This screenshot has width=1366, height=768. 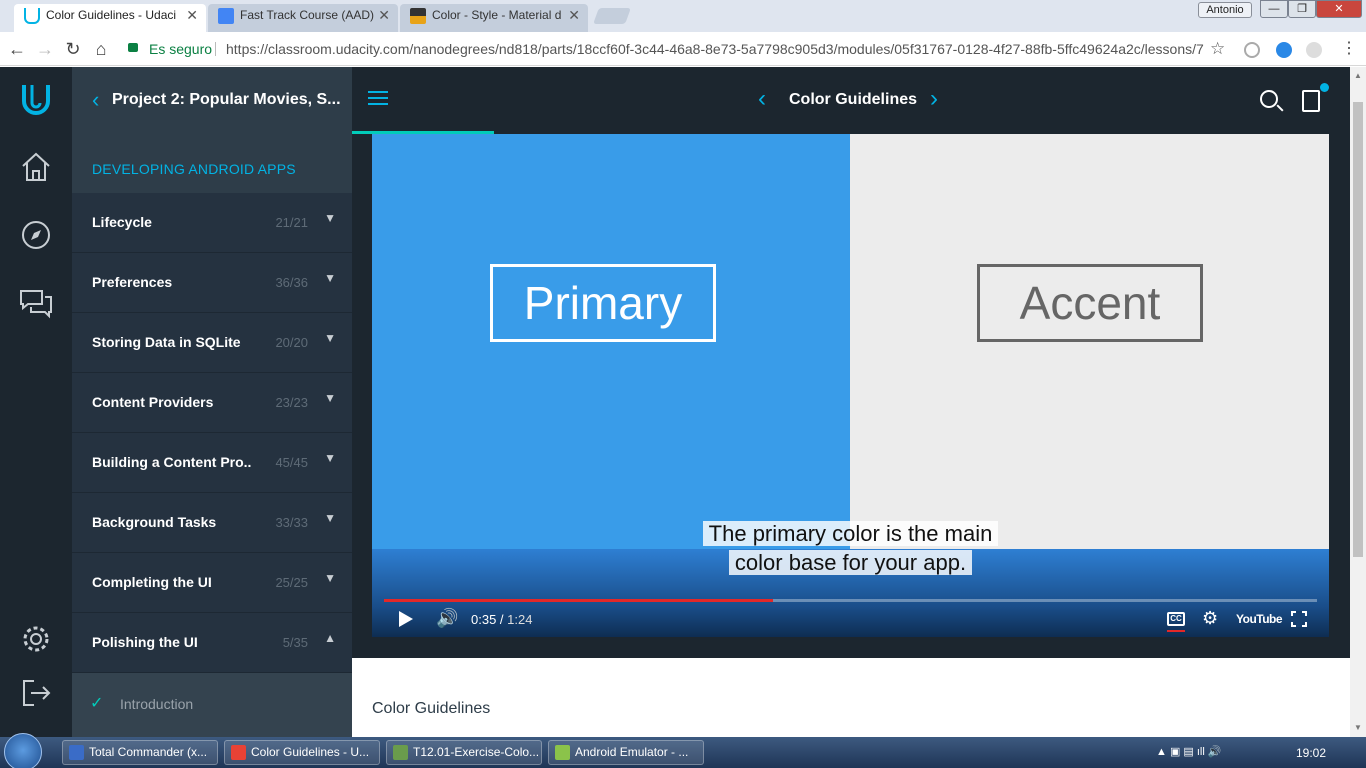 I want to click on classroom-header: ‹ Color Guidelines ›, so click(x=851, y=100).